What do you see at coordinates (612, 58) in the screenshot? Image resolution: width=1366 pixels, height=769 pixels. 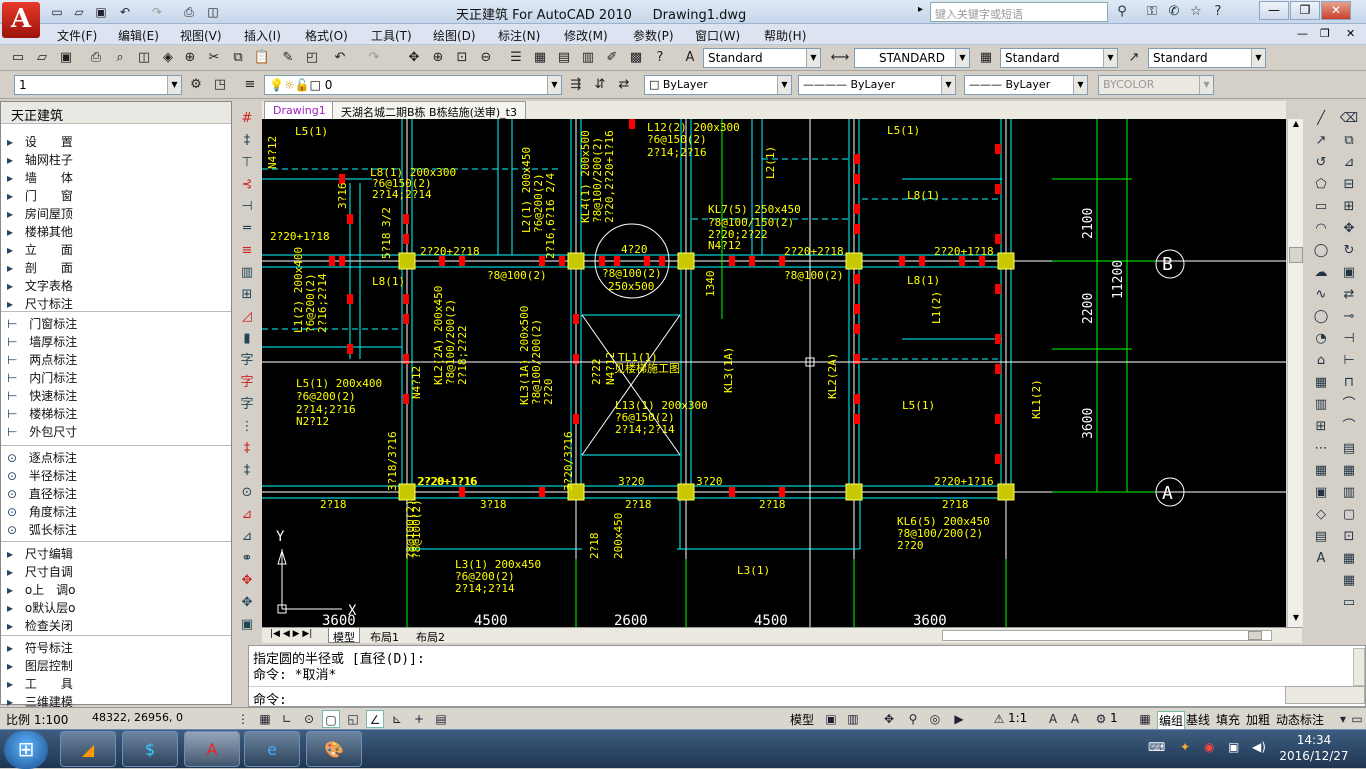 I see `markup-icon: ✐` at bounding box center [612, 58].